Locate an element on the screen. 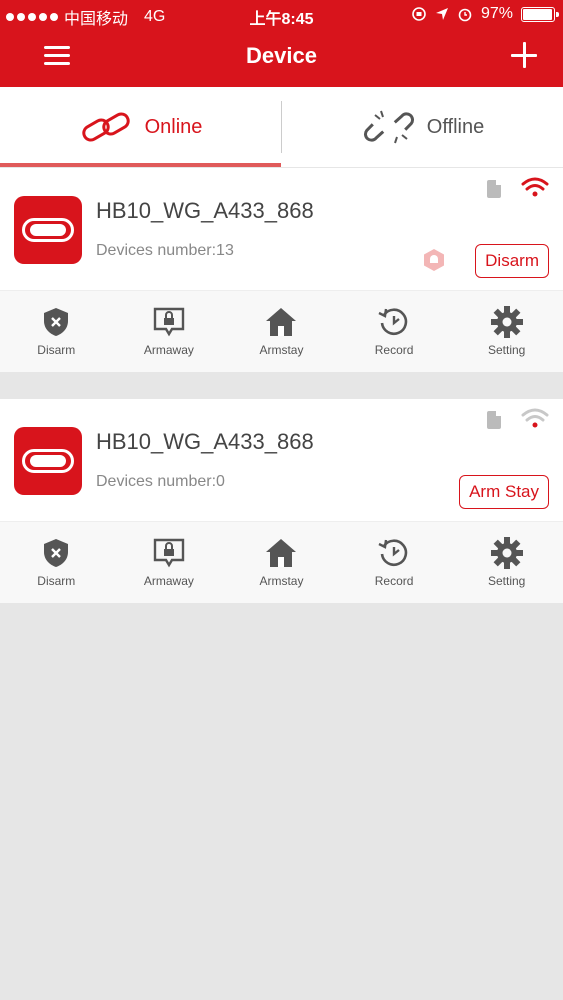 The width and height of the screenshot is (563, 1000). battery-percent: 97% is located at coordinates (496, 13).